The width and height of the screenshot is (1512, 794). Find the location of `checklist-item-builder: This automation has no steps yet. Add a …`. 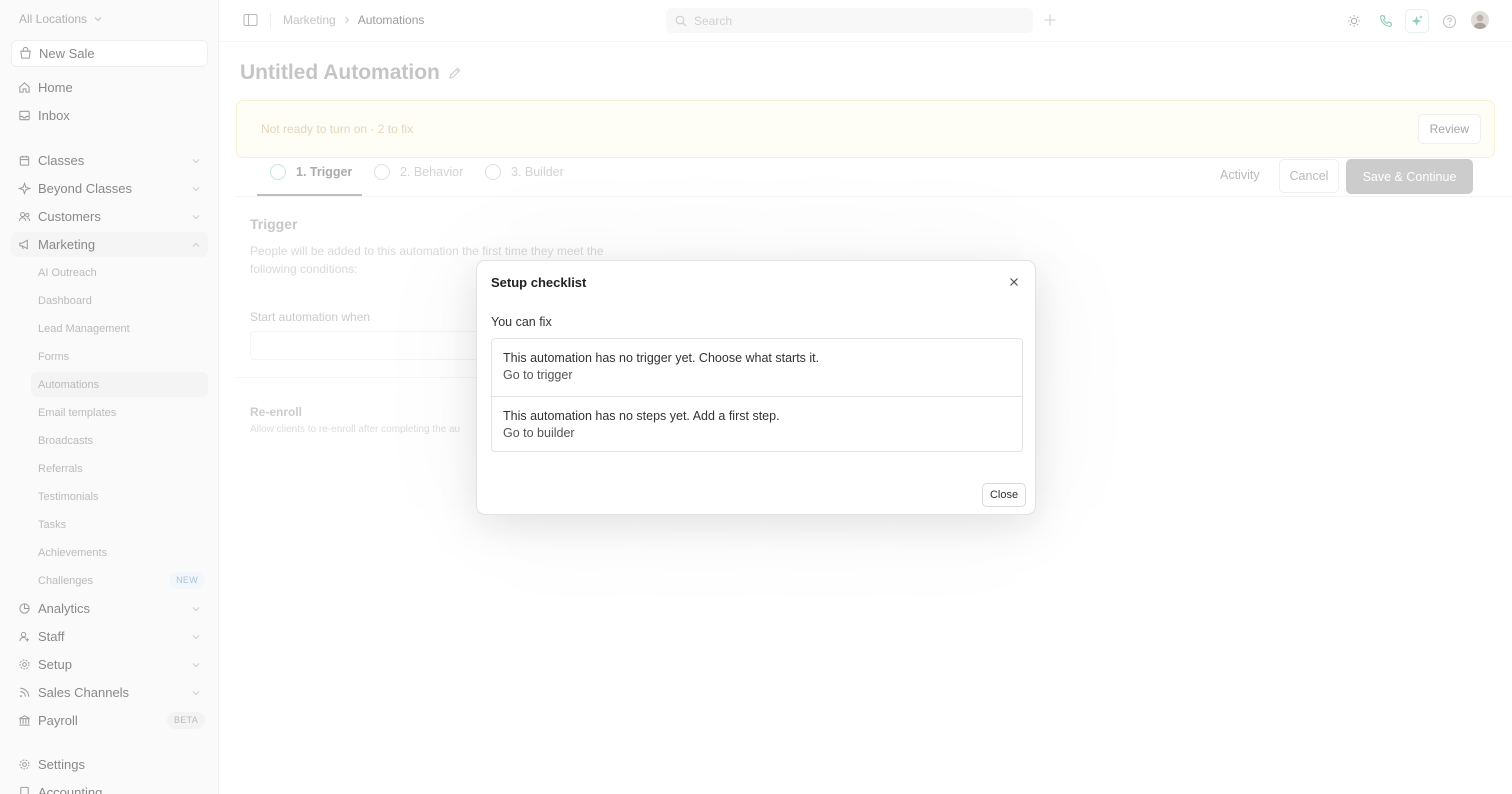

checklist-item-builder: This automation has no steps yet. Add a … is located at coordinates (757, 424).